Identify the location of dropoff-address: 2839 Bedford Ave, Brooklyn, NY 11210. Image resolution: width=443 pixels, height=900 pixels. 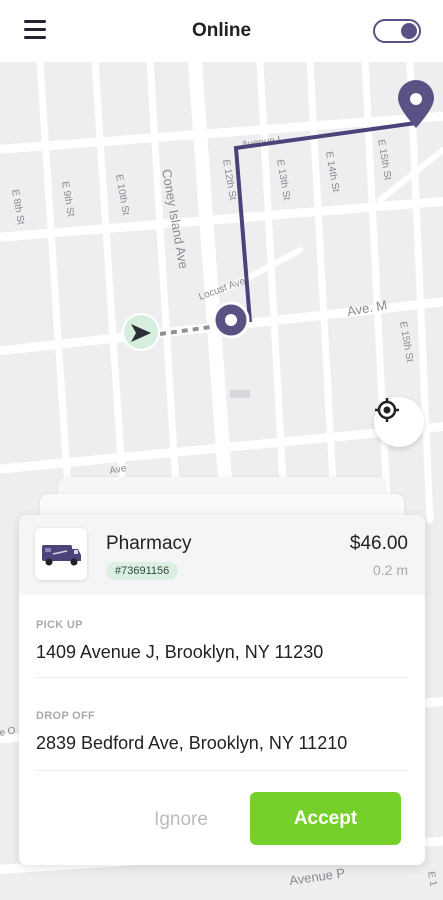
(192, 743).